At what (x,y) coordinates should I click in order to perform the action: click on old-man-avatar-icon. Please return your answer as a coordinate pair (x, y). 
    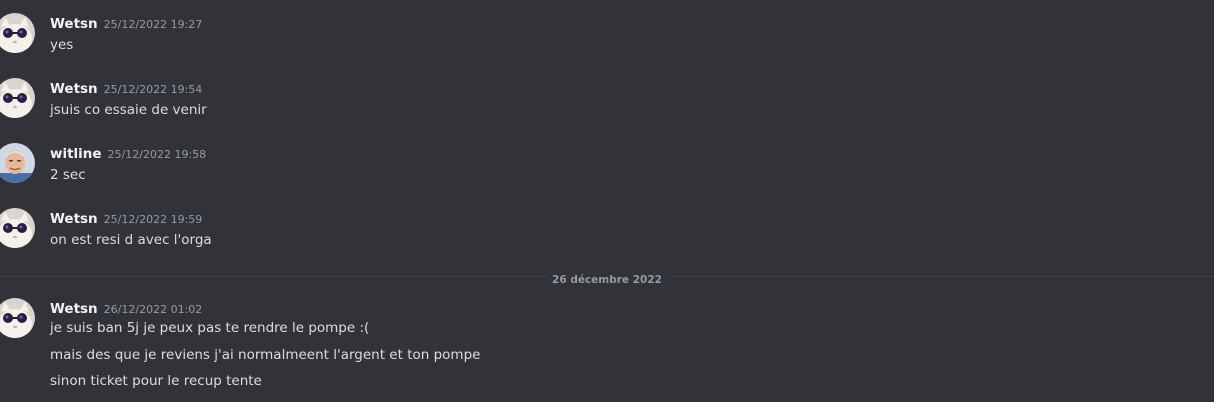
    Looking at the image, I should click on (17, 163).